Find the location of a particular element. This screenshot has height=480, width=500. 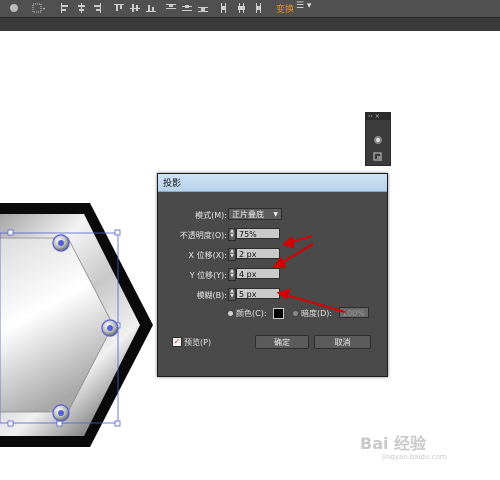

x-offset-field: 2 px is located at coordinates (258, 253).